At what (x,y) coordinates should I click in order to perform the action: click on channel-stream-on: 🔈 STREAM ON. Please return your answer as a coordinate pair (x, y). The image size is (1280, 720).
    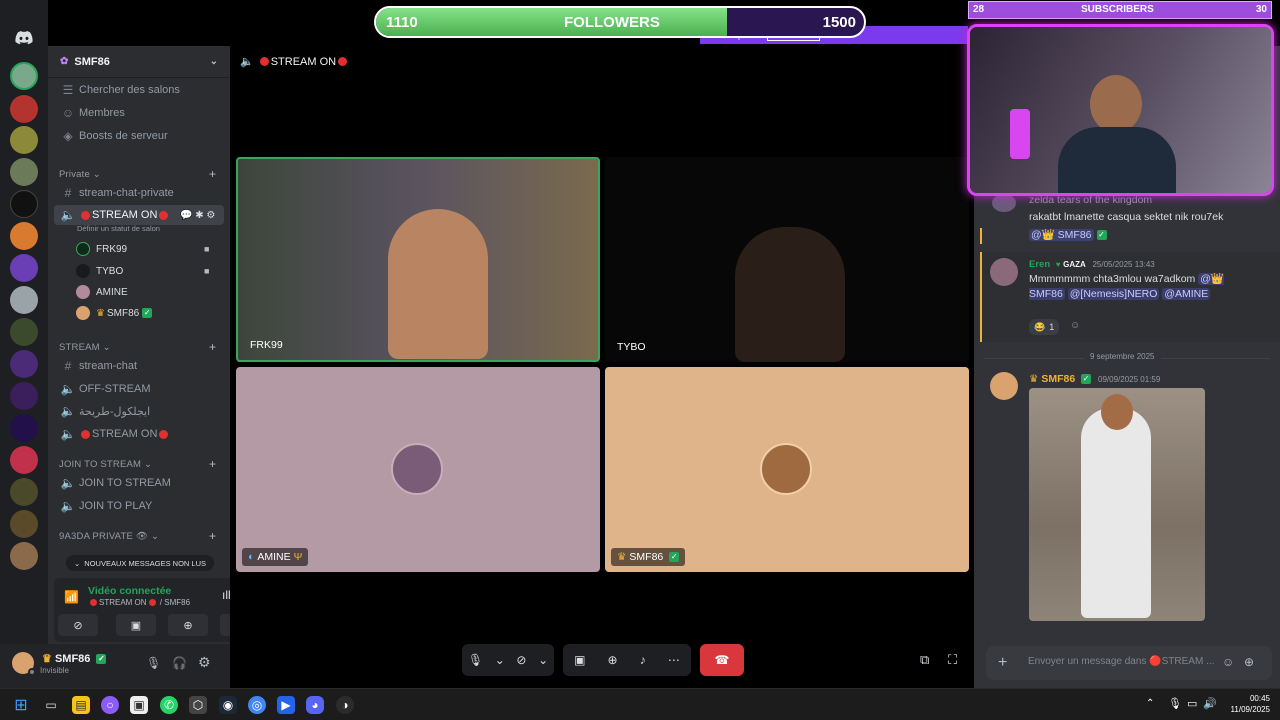
    Looking at the image, I should click on (139, 434).